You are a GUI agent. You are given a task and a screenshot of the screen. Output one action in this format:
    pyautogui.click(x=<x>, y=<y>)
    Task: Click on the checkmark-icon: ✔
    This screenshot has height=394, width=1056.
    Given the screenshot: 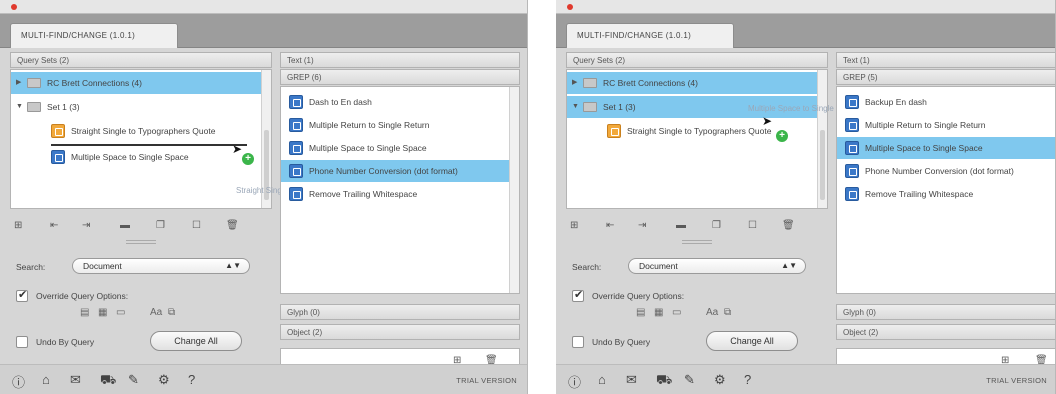 What is the action you would take?
    pyautogui.click(x=23, y=295)
    